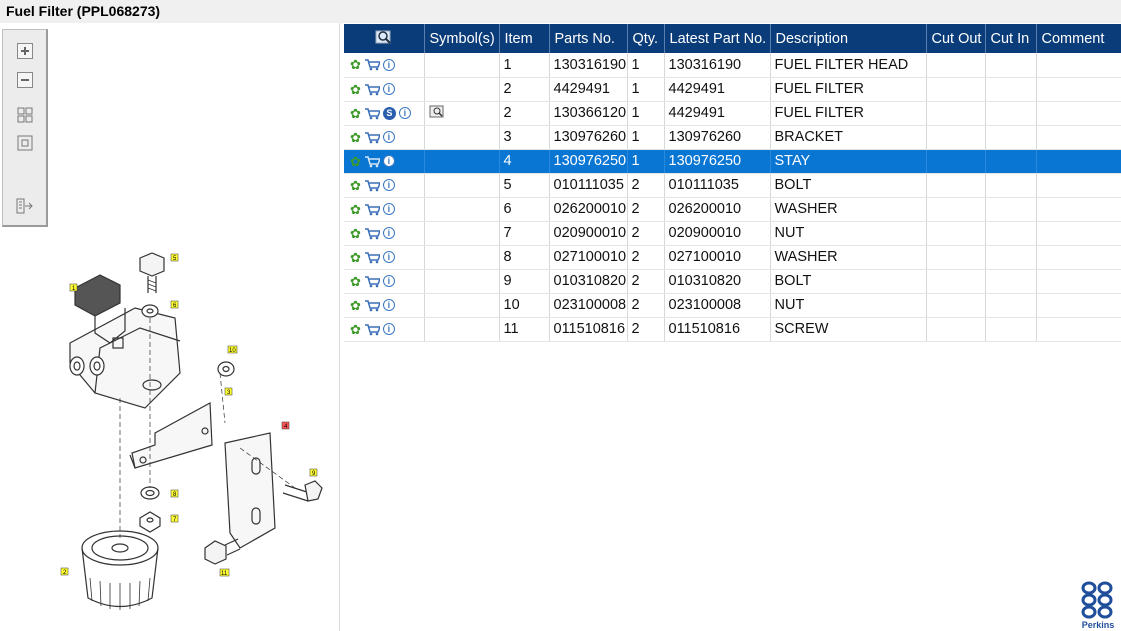 Image resolution: width=1121 pixels, height=631 pixels. Describe the element at coordinates (848, 38) in the screenshot. I see `header-description: Description` at that location.